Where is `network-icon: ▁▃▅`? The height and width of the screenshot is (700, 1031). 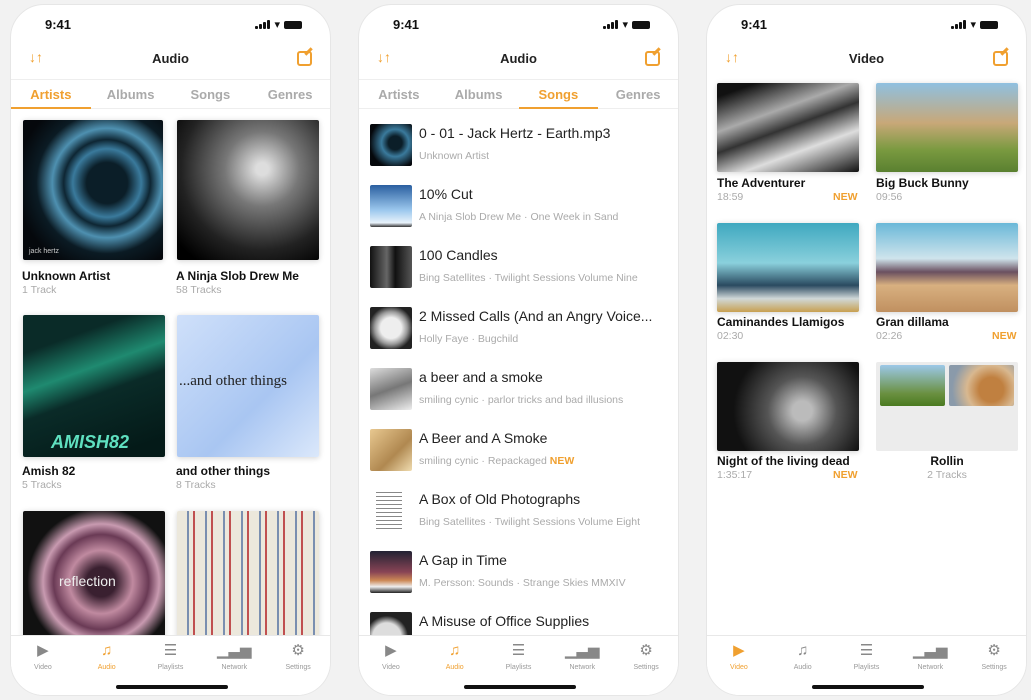
network-icon: ▁▃▅ is located at coordinates (234, 650).